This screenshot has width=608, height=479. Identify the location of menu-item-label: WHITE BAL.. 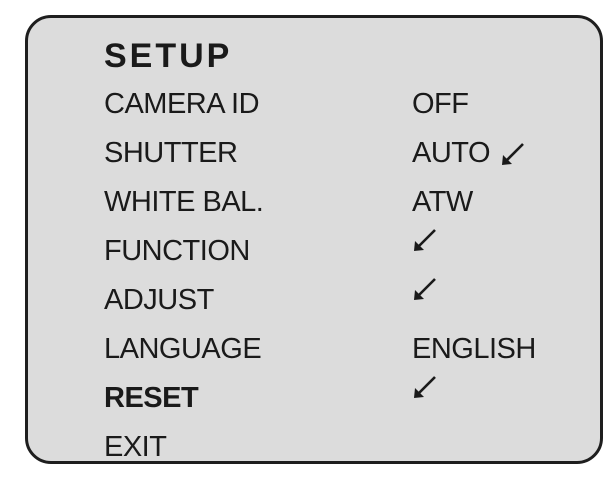
(184, 202).